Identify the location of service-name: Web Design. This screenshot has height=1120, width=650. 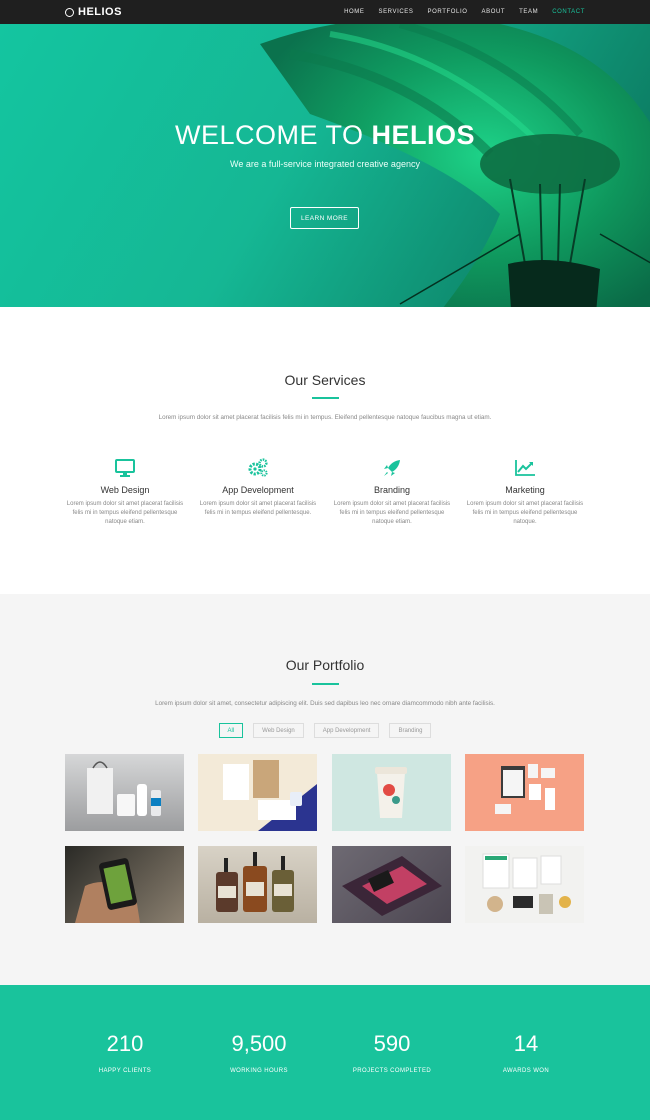
(125, 490).